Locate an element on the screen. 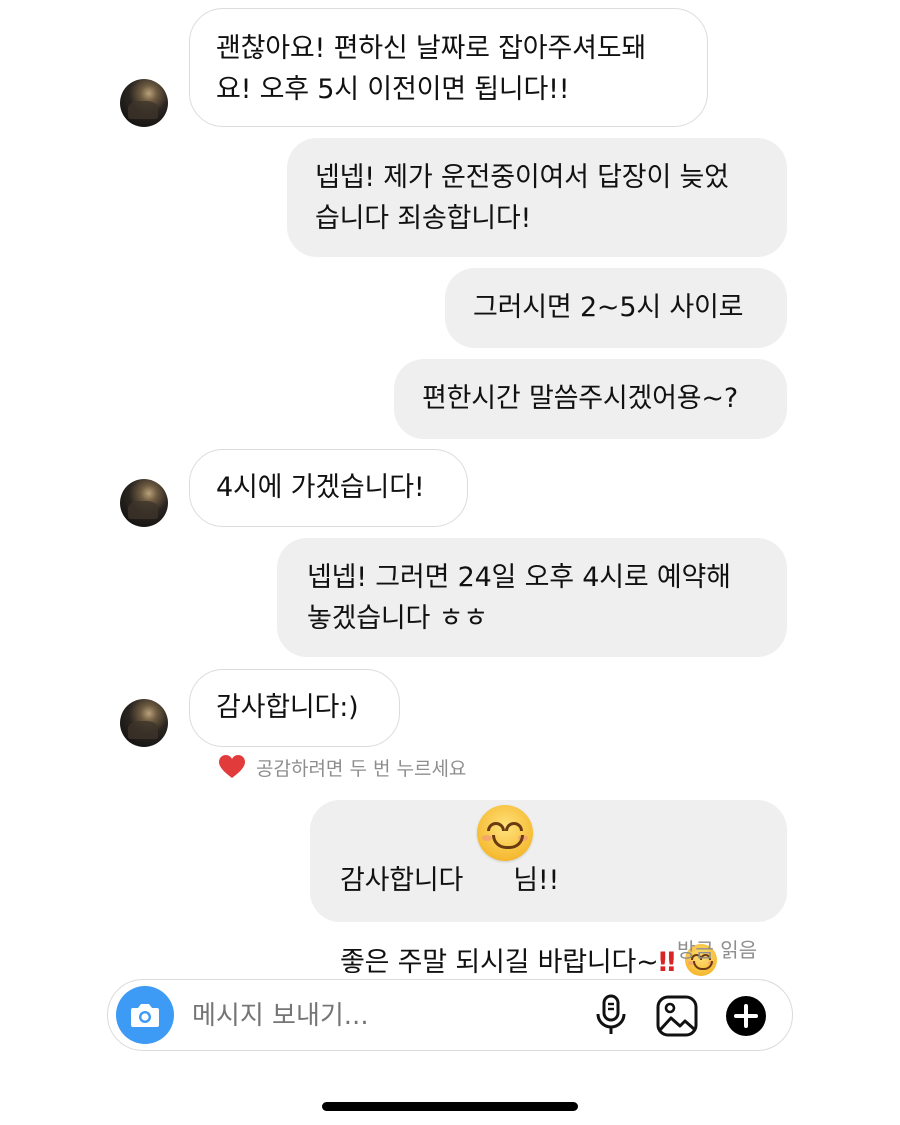 The image size is (900, 1125). plus-icon is located at coordinates (746, 1016).